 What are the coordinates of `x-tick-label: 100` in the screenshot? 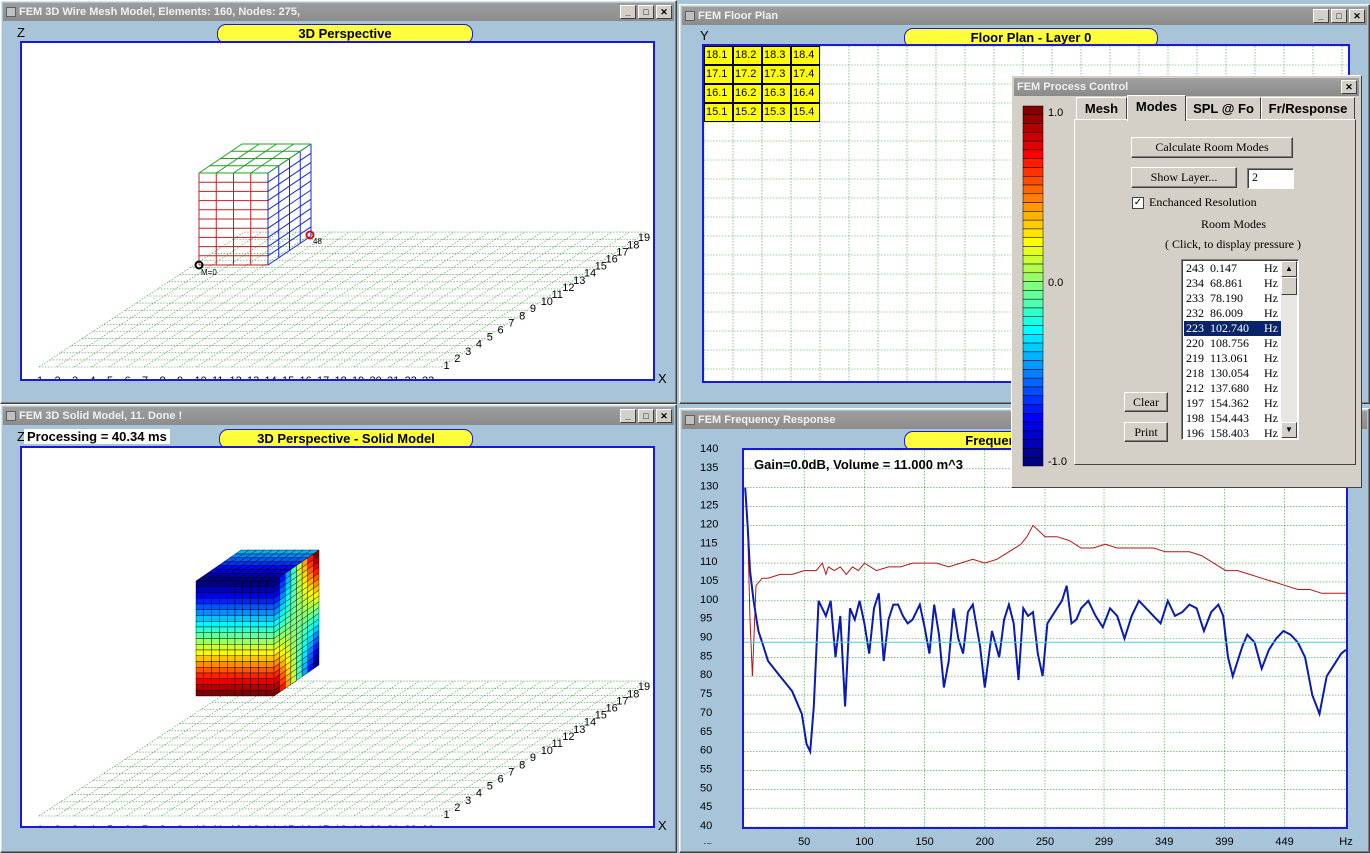 It's located at (864, 842).